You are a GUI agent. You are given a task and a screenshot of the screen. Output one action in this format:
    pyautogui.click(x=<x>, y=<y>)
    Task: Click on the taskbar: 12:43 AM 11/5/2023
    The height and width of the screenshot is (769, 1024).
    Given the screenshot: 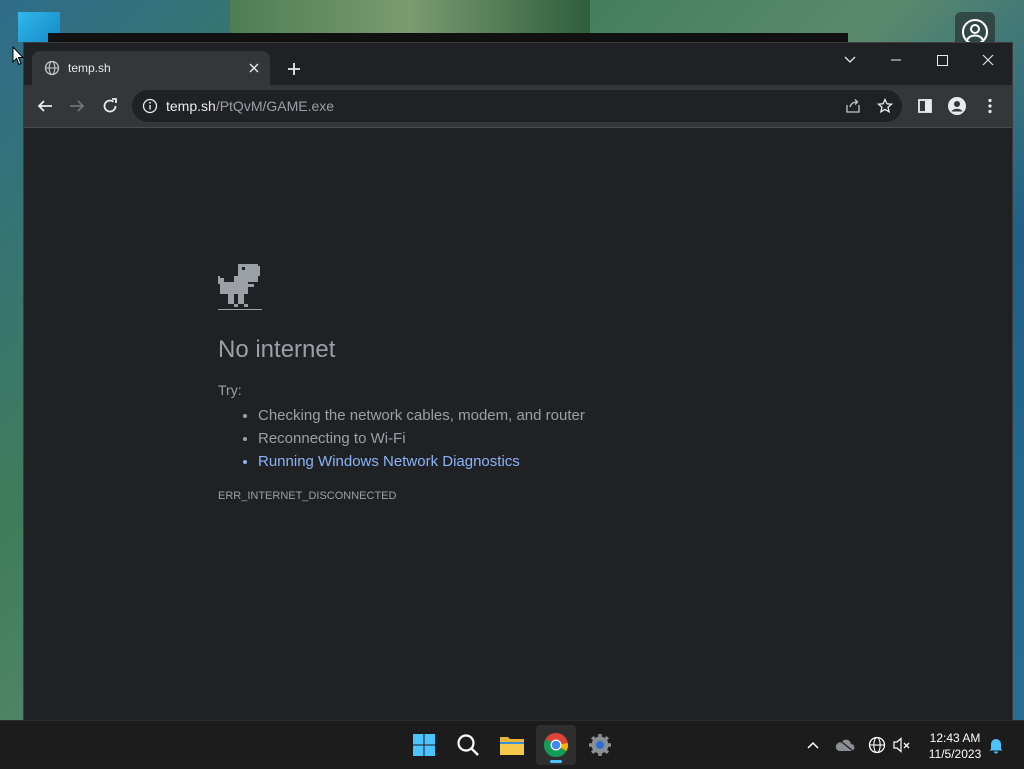 What is the action you would take?
    pyautogui.click(x=512, y=744)
    